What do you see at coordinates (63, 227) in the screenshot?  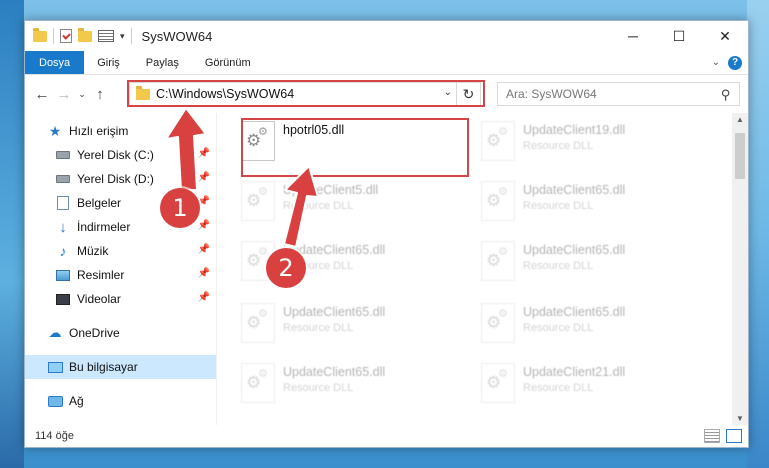 I see `downloads-icon: ↓` at bounding box center [63, 227].